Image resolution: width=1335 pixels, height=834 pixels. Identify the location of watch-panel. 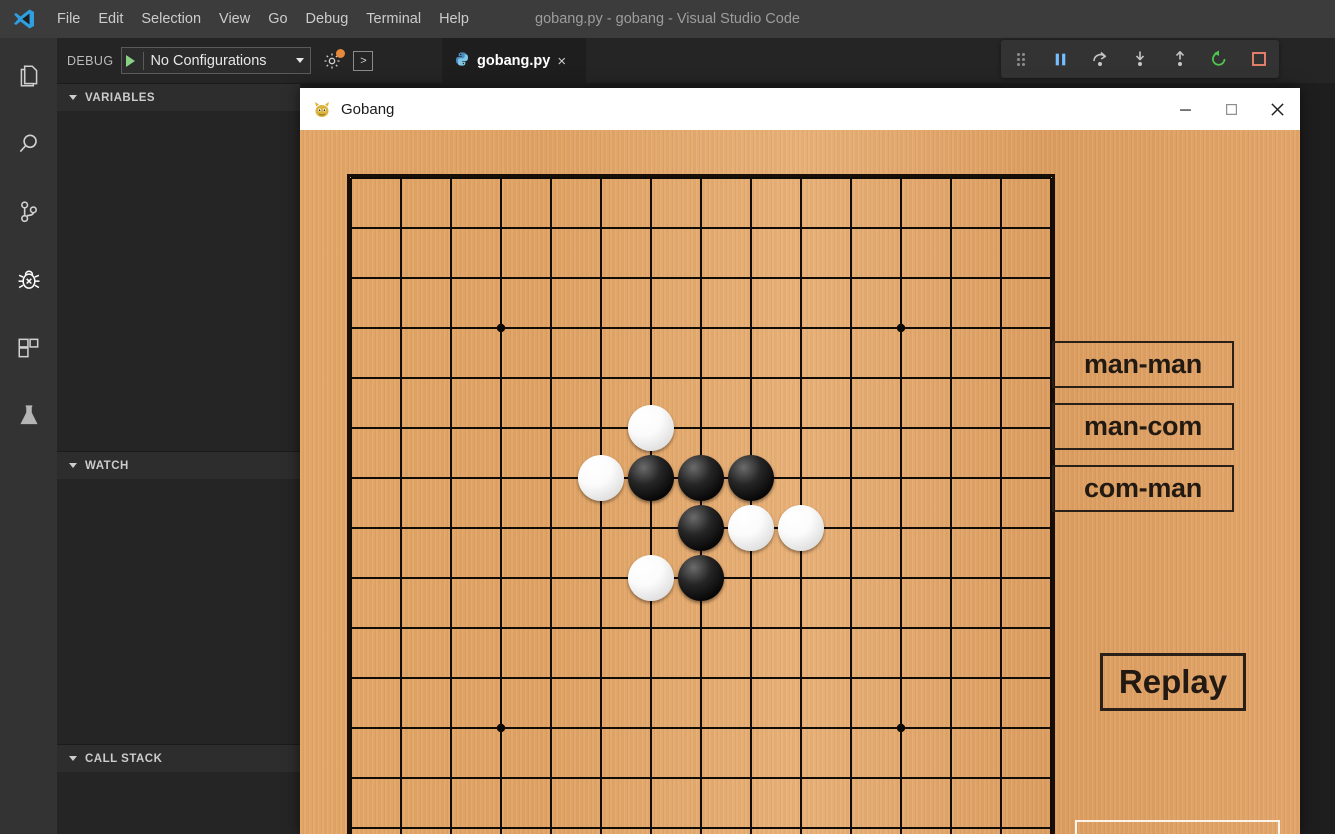
(178, 611).